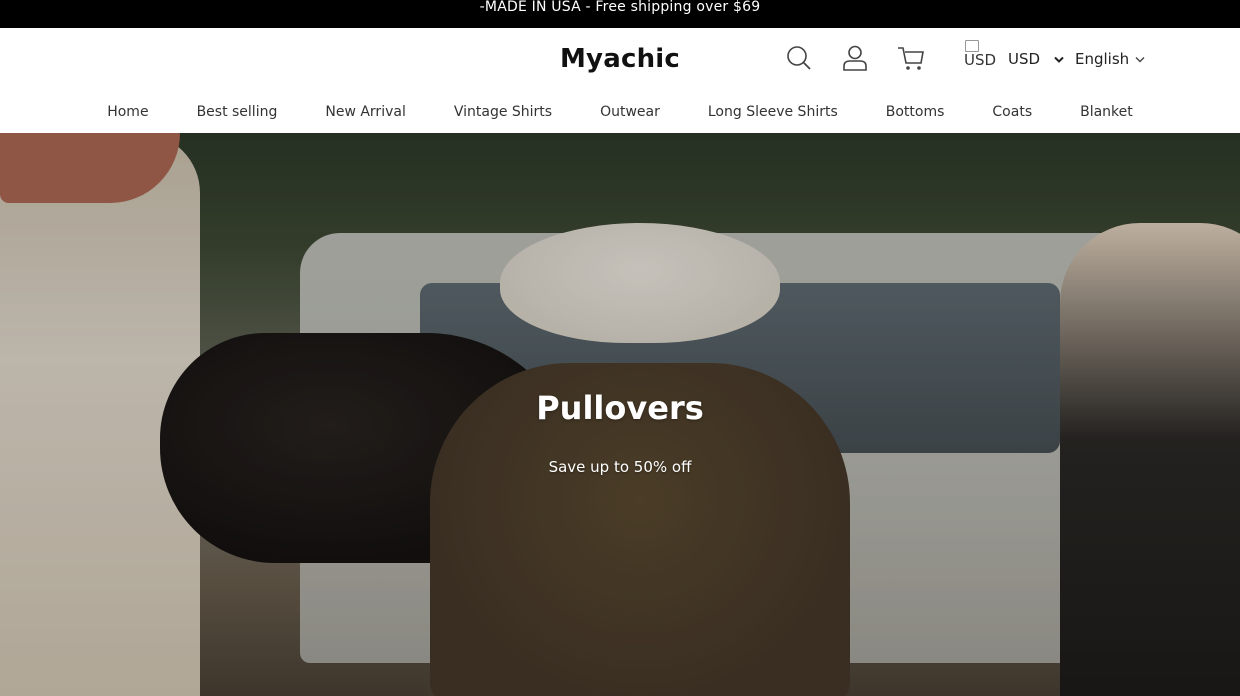  What do you see at coordinates (620, 408) in the screenshot?
I see `hero-title: Pullovers` at bounding box center [620, 408].